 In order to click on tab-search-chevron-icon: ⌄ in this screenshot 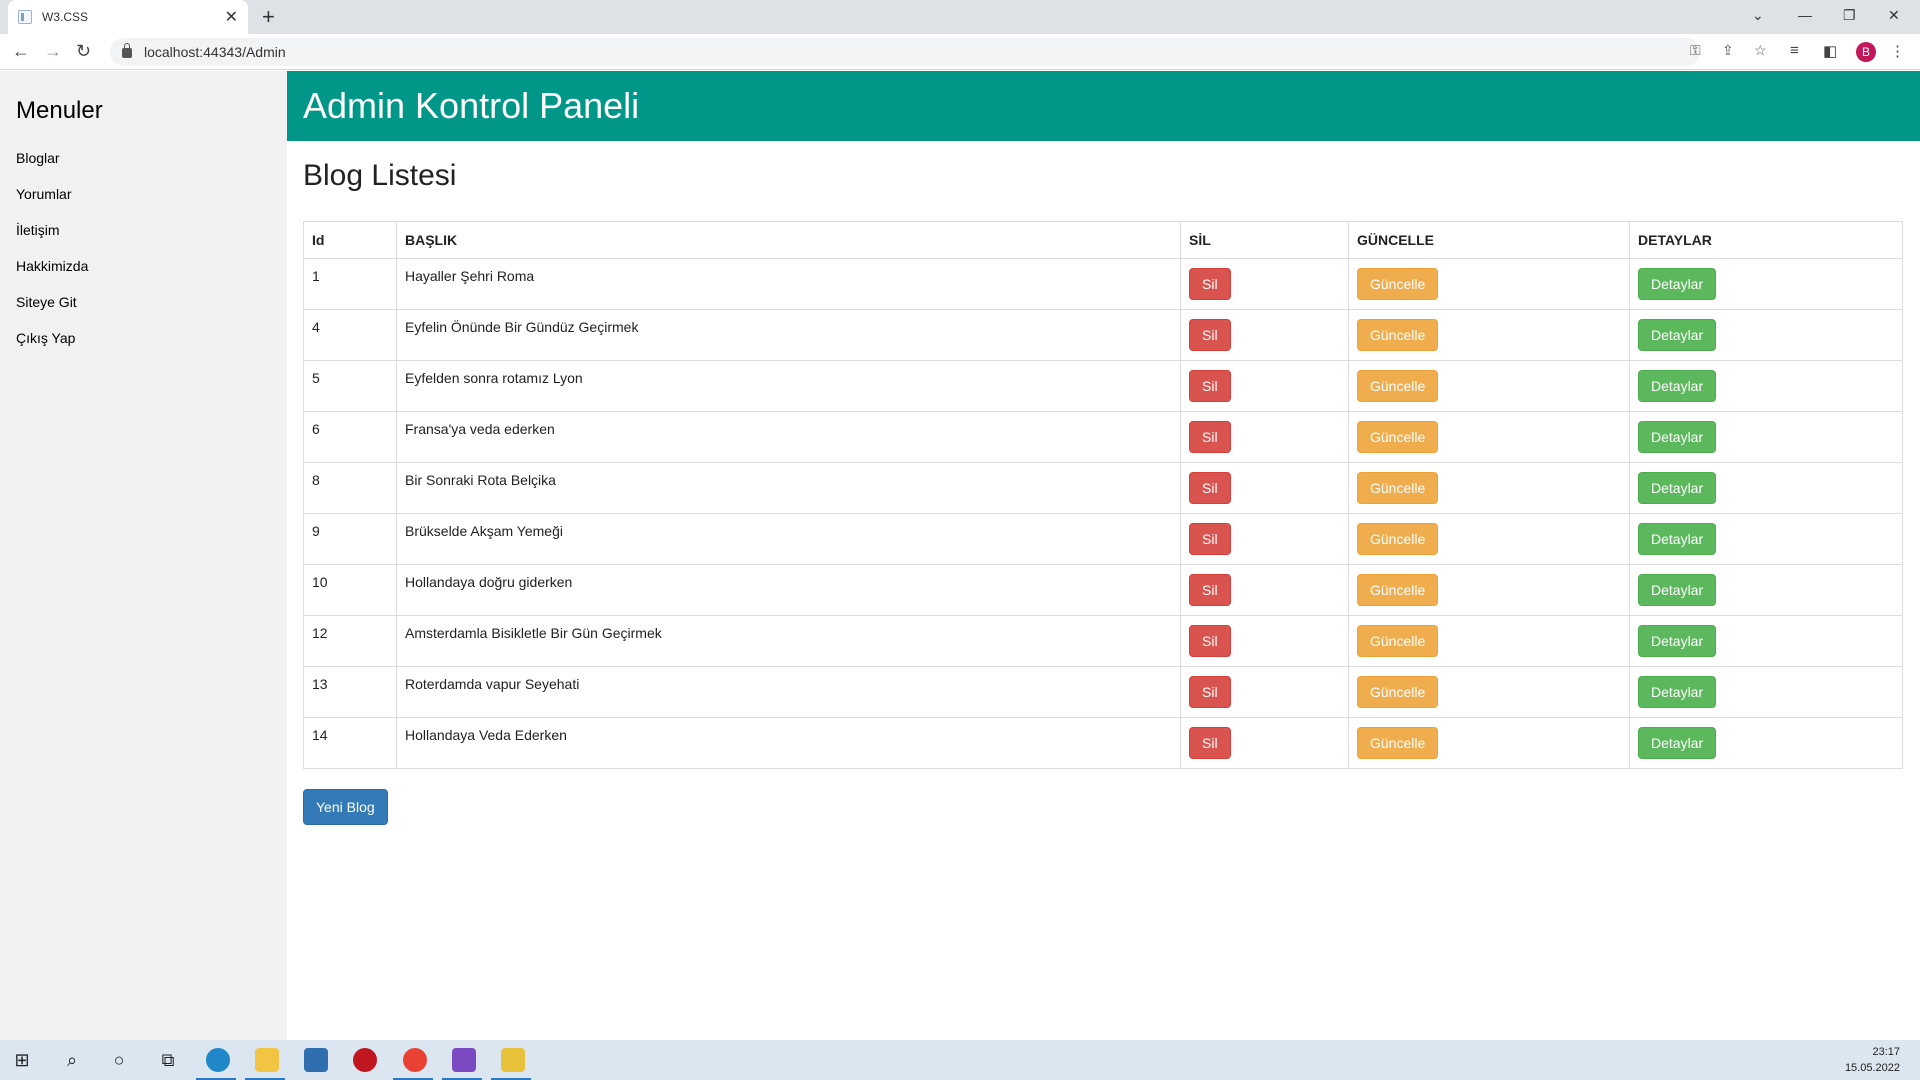, I will do `click(1758, 15)`.